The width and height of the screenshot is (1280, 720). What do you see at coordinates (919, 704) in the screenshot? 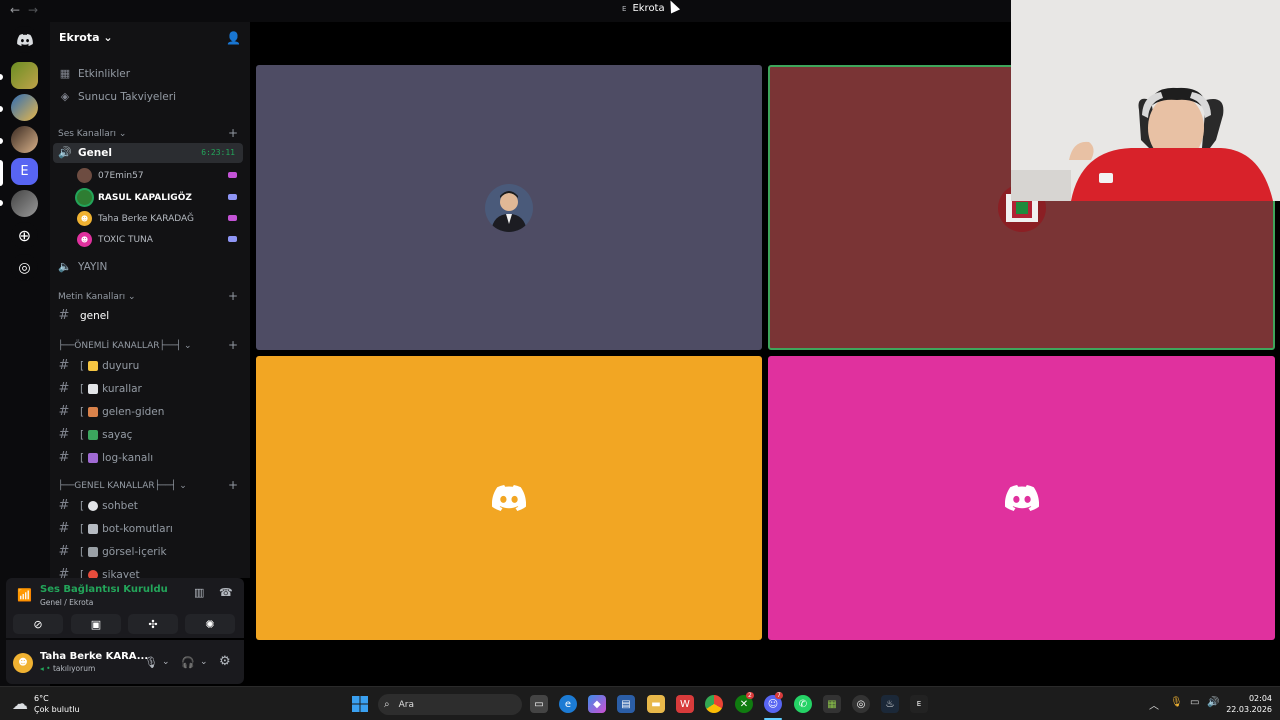
I see `epic-games-icon: E` at bounding box center [919, 704].